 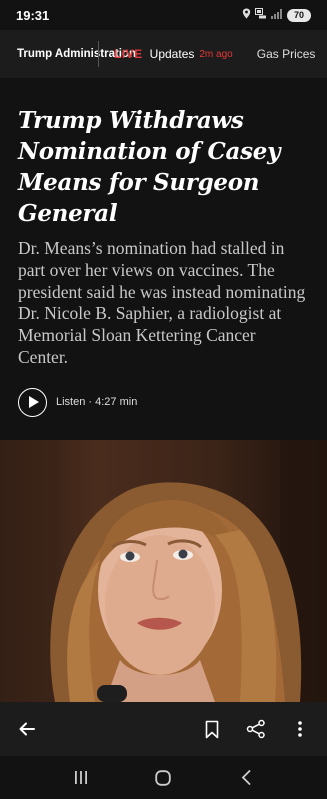 I want to click on bookmark-icon, so click(x=212, y=729).